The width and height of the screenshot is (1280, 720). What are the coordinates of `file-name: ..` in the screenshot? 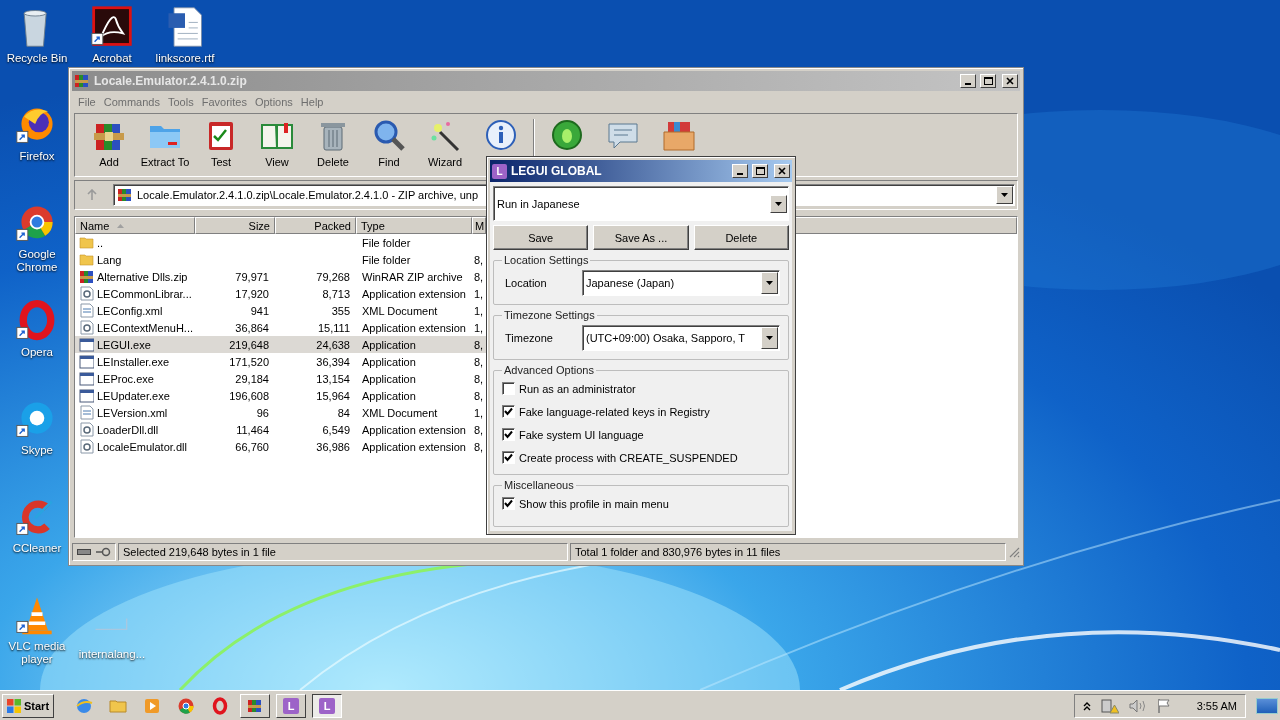 It's located at (100, 242).